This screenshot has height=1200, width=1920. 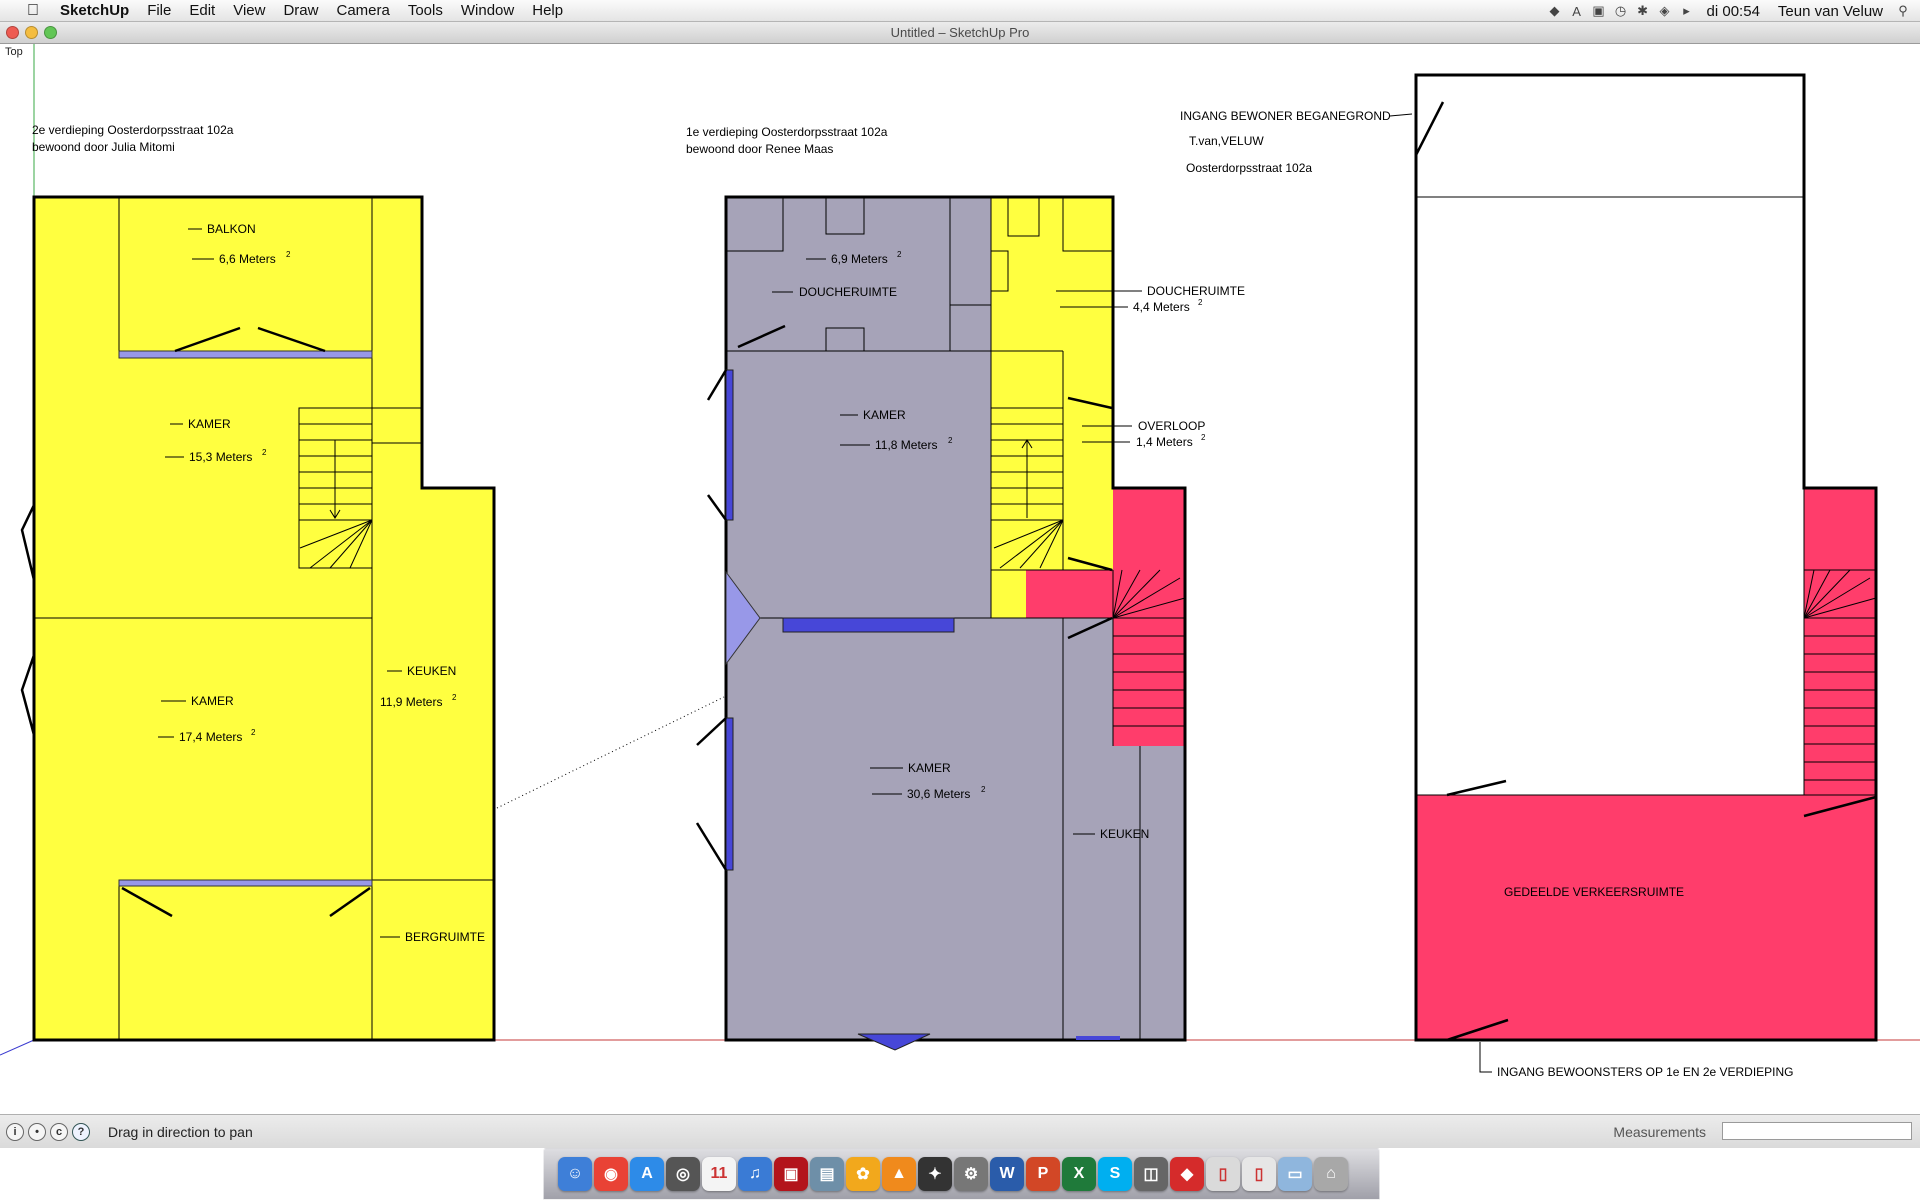 What do you see at coordinates (1285, 116) in the screenshot?
I see `plan0-entrance-note: INGANG BEWONER BEGANEGROND` at bounding box center [1285, 116].